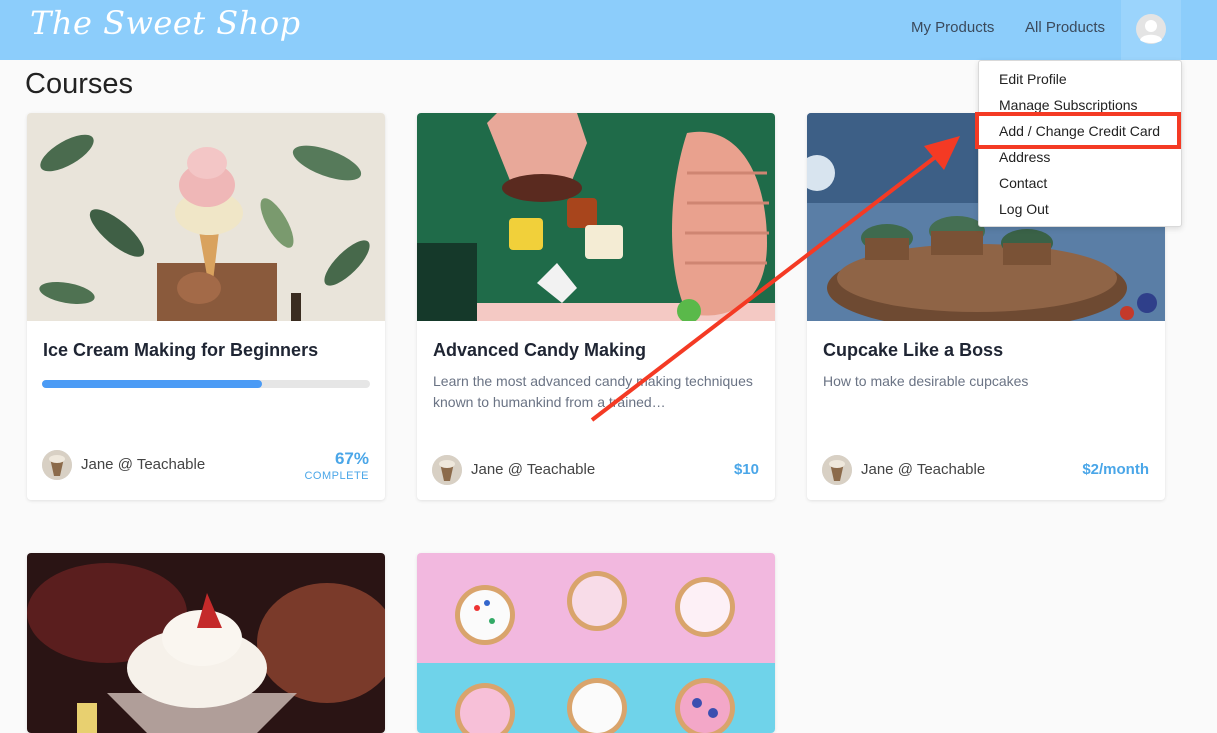 This screenshot has height=733, width=1217. Describe the element at coordinates (351, 458) in the screenshot. I see `progress-percent: 67%` at that location.